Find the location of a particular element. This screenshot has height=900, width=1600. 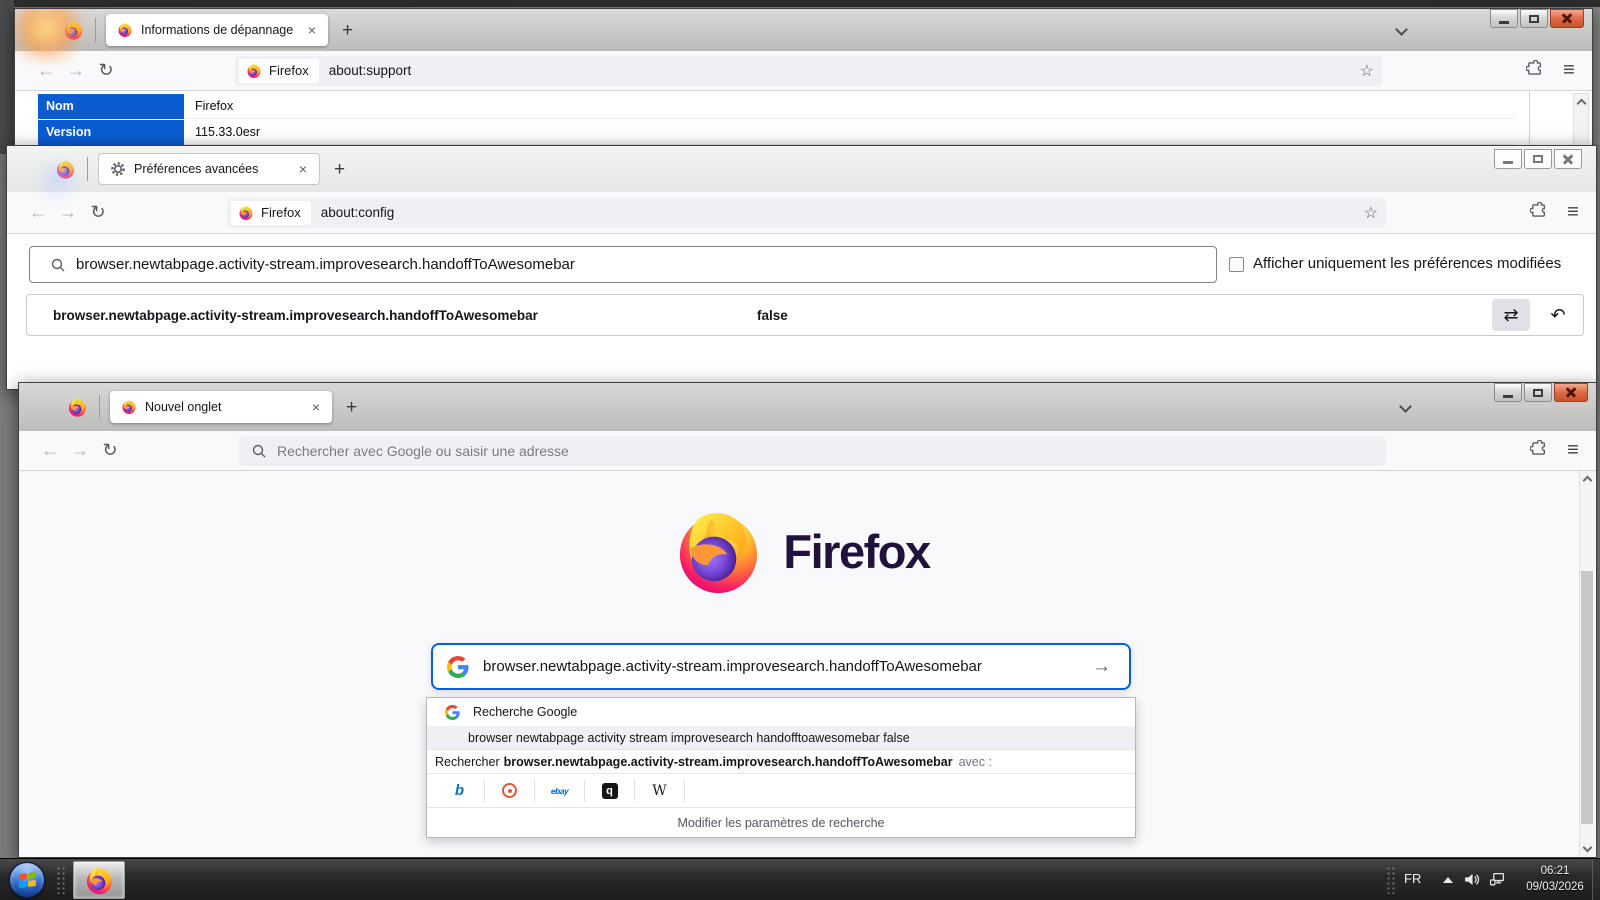

tab-informations-depannage: Informations de dépannage × is located at coordinates (217, 30).